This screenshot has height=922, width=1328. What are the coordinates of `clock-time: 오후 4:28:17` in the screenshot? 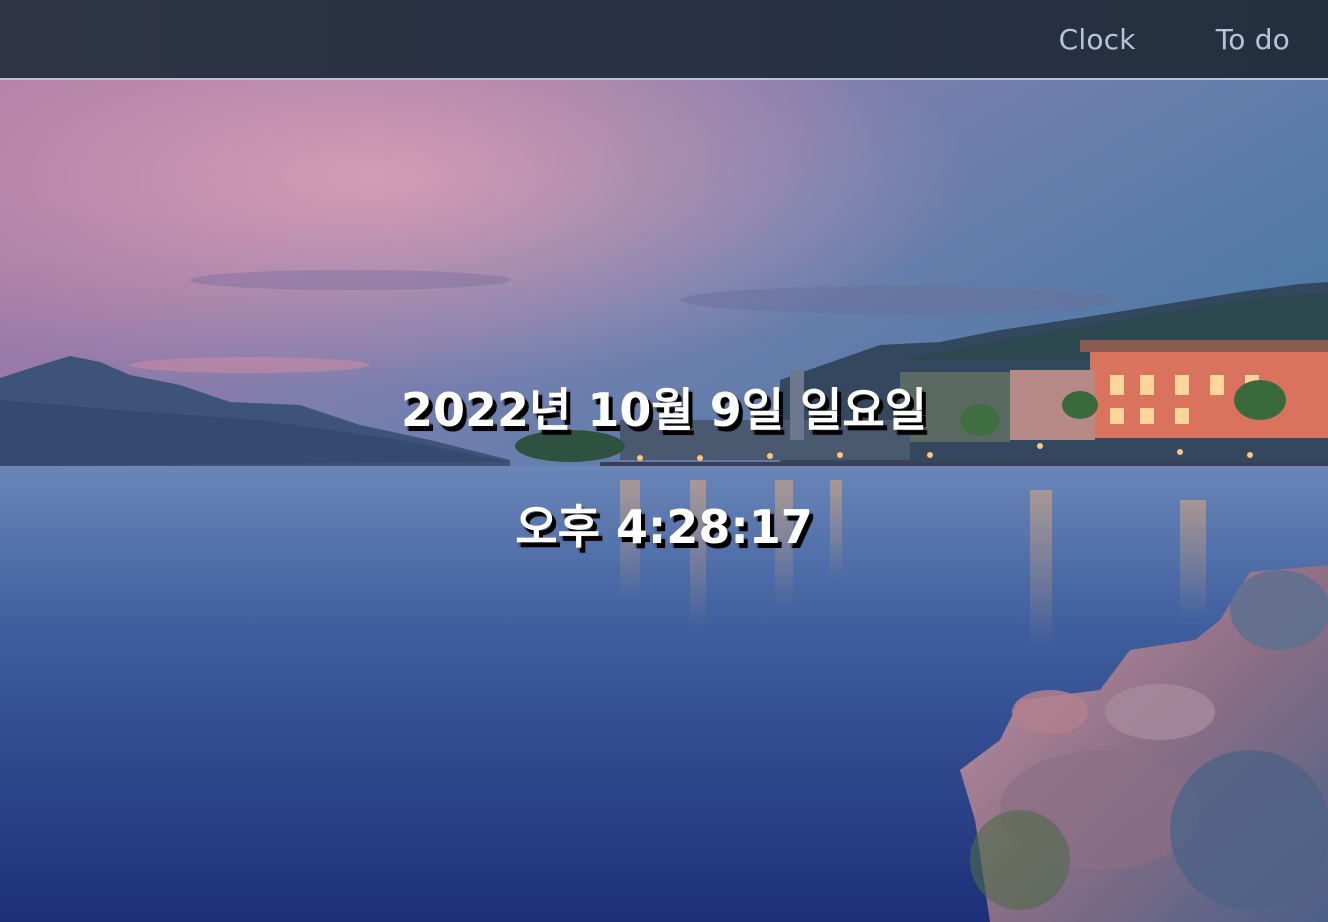 It's located at (664, 527).